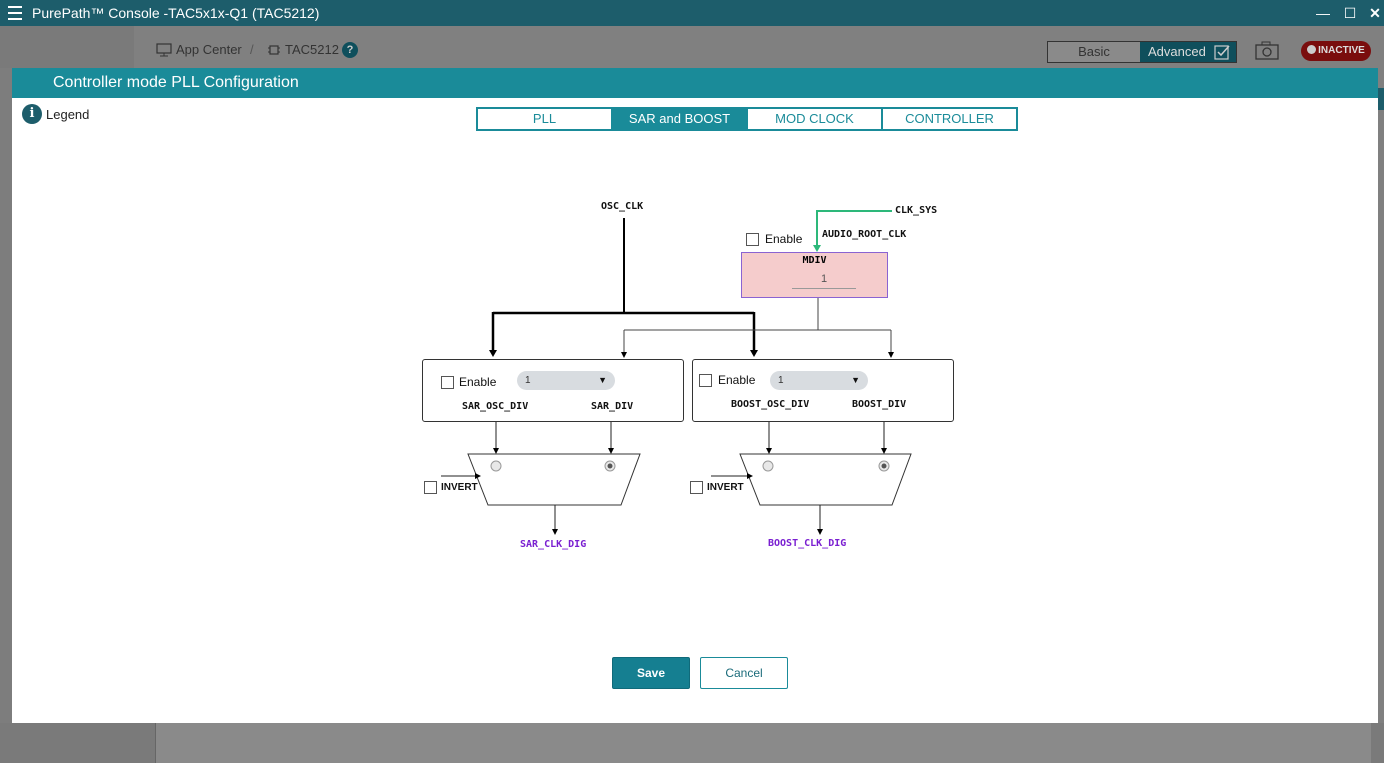  Describe the element at coordinates (690, 437) in the screenshot. I see `divider-to-mux-wires` at that location.